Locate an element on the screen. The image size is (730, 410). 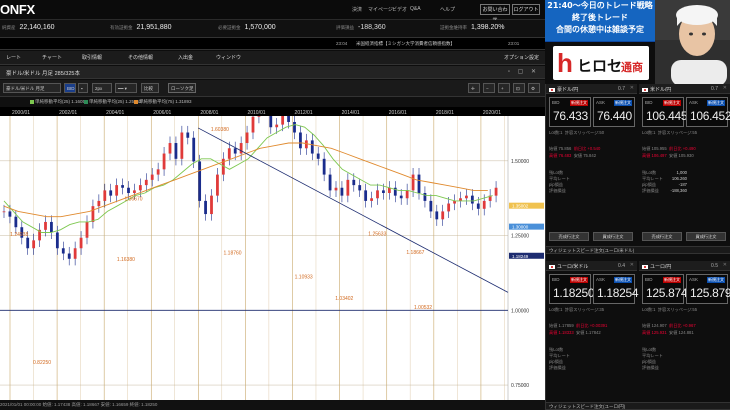
indicator-ma-long: 単純移動平均(75) 1.31893 is located at coordinates (163, 102).